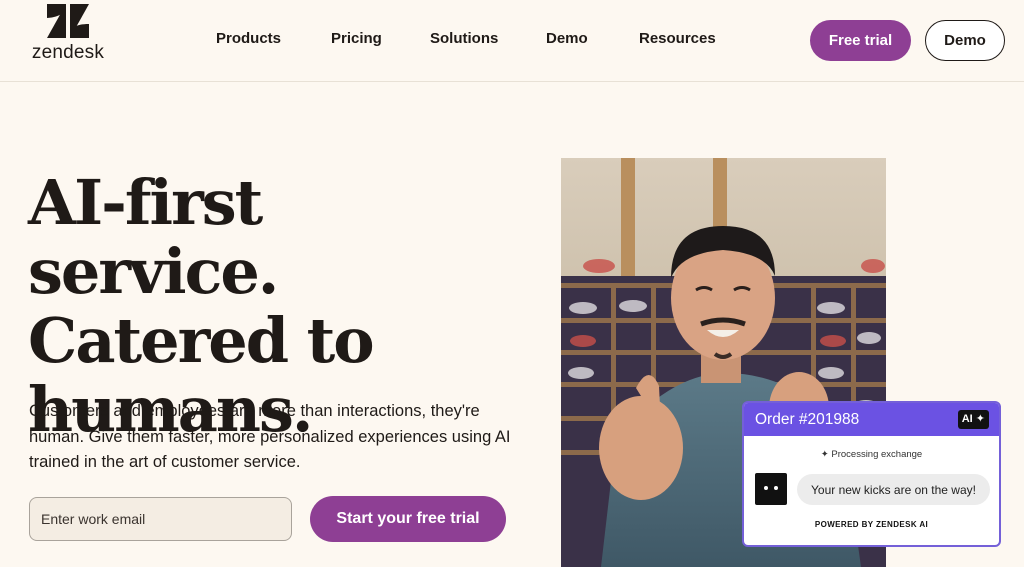 The width and height of the screenshot is (1024, 567). I want to click on processing-text: Processing exchange, so click(877, 454).